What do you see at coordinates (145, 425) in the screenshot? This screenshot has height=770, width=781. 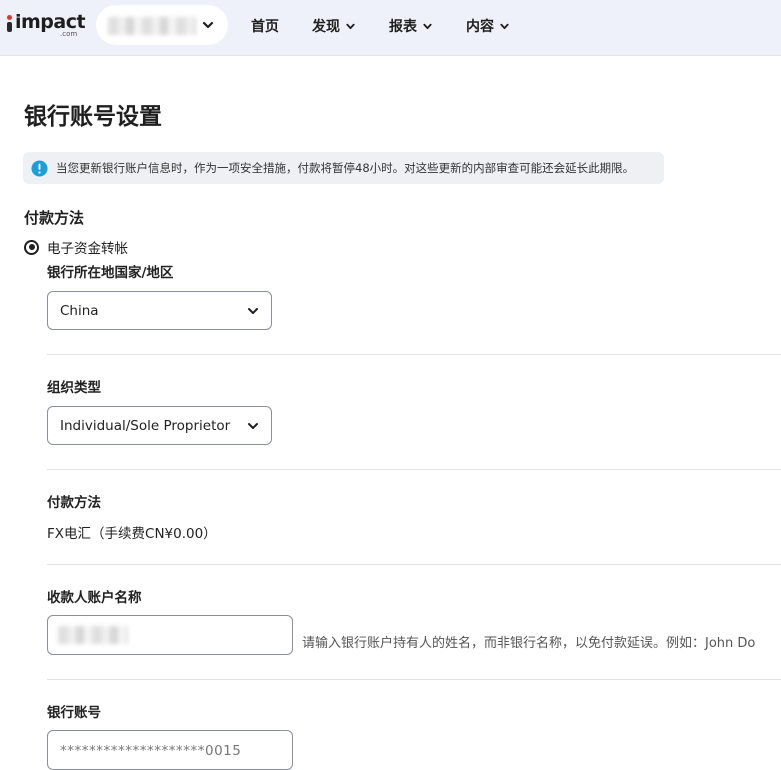 I see `org-type-value: Individual/Sole Proprietor` at bounding box center [145, 425].